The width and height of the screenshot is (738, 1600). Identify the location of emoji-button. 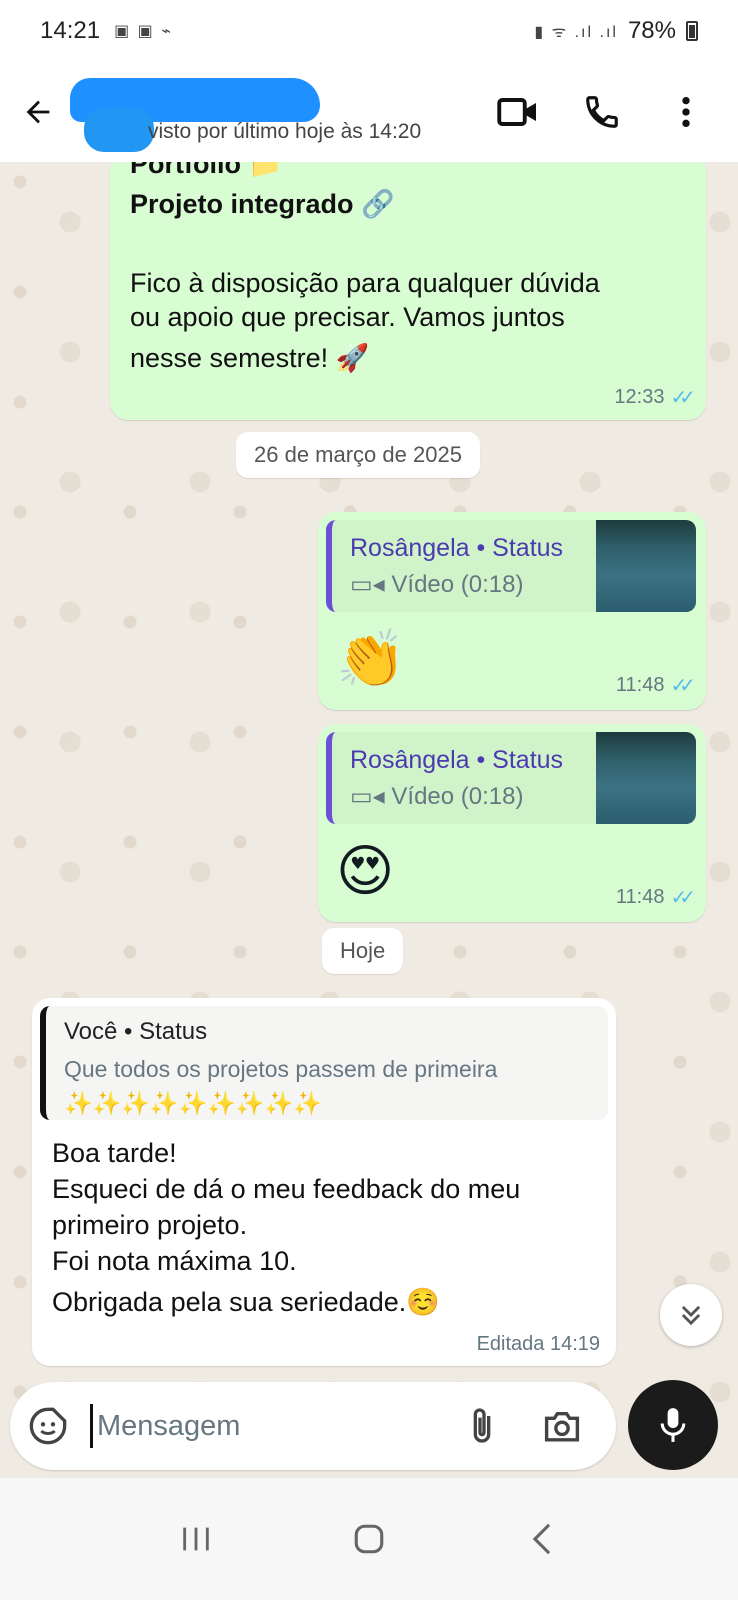
(48, 1426).